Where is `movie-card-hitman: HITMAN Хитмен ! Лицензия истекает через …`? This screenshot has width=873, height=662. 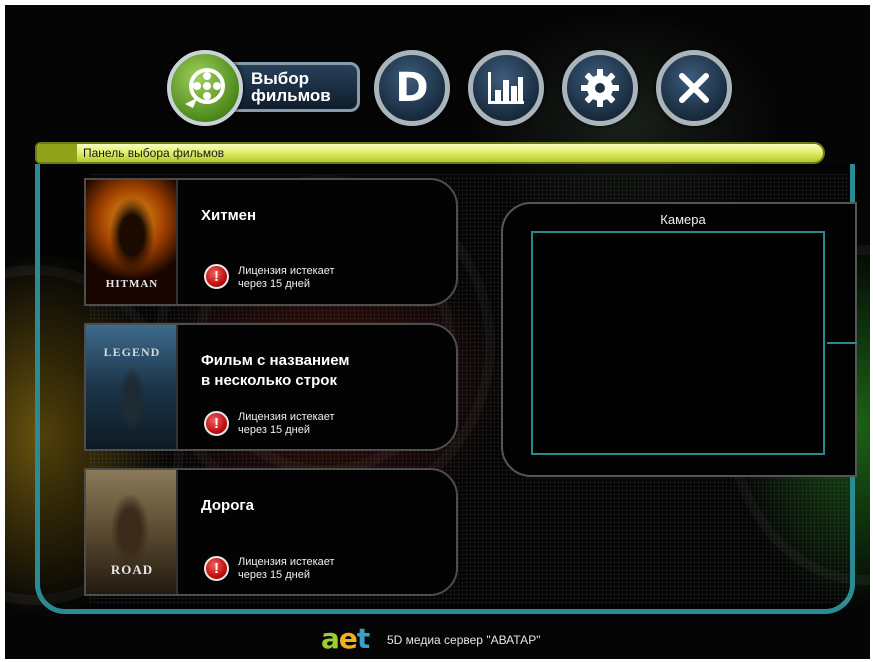 movie-card-hitman: HITMAN Хитмен ! Лицензия истекает через … is located at coordinates (271, 242).